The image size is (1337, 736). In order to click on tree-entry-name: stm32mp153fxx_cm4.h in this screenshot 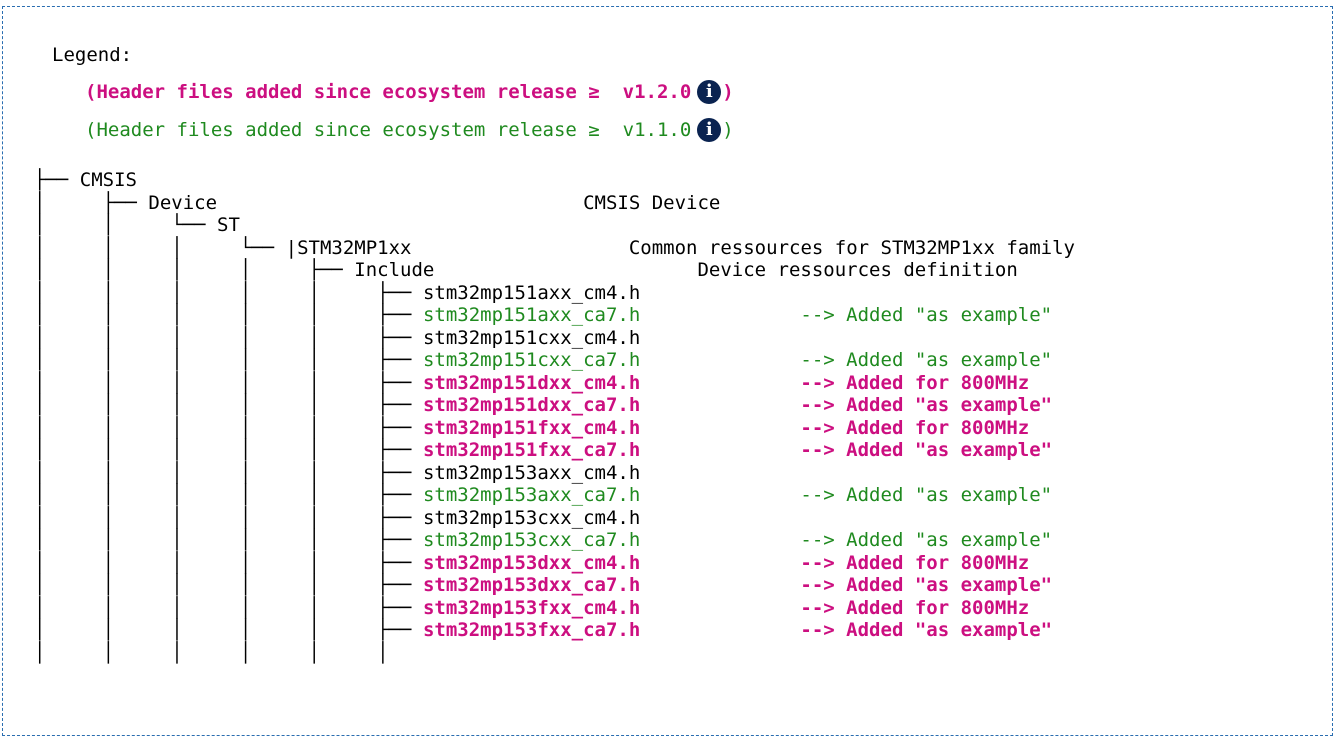, I will do `click(531, 607)`.